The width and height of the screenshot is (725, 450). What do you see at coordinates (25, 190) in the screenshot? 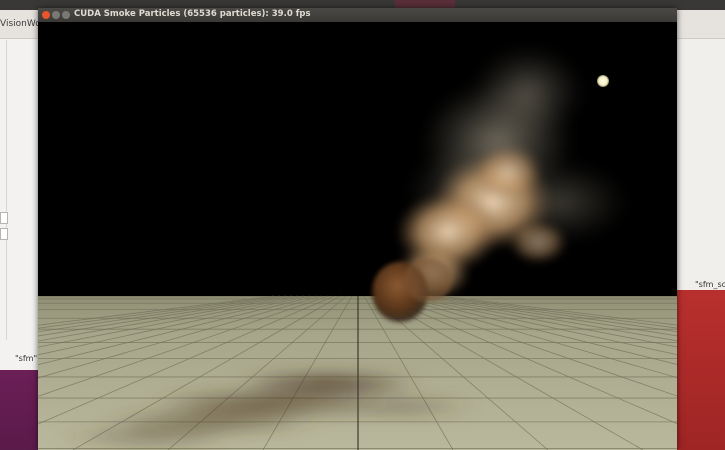
I see `background-window-left: VisionWork "sfm"` at bounding box center [25, 190].